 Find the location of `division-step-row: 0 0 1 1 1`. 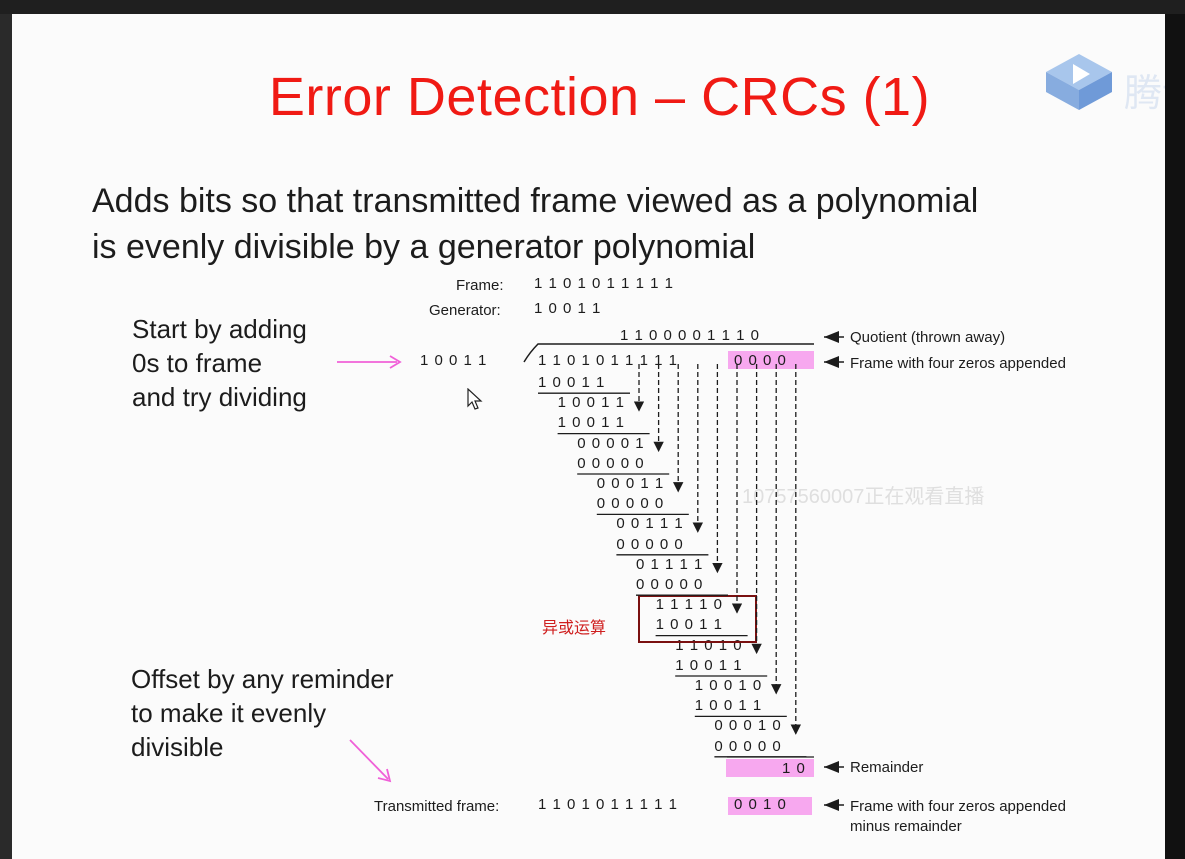

division-step-row: 0 0 1 1 1 is located at coordinates (649, 524).